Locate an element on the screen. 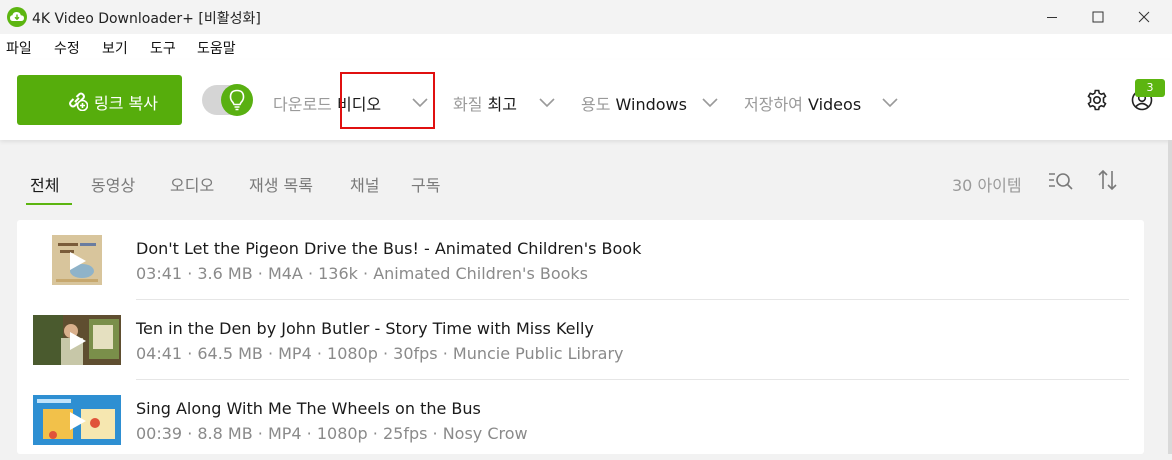 The image size is (1172, 460). tab-channel: 채널 is located at coordinates (364, 184).